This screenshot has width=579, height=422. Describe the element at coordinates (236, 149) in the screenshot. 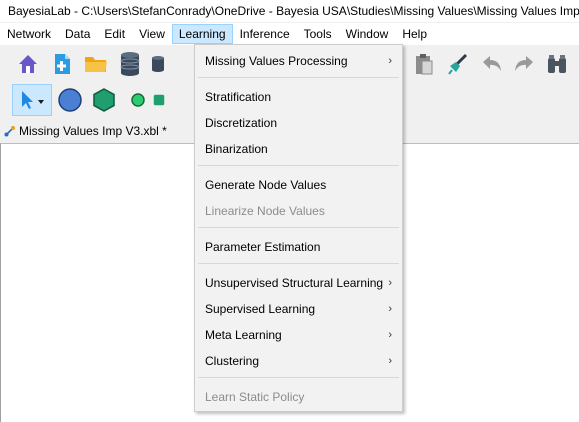

I see `menu-item-label: Binarization` at that location.